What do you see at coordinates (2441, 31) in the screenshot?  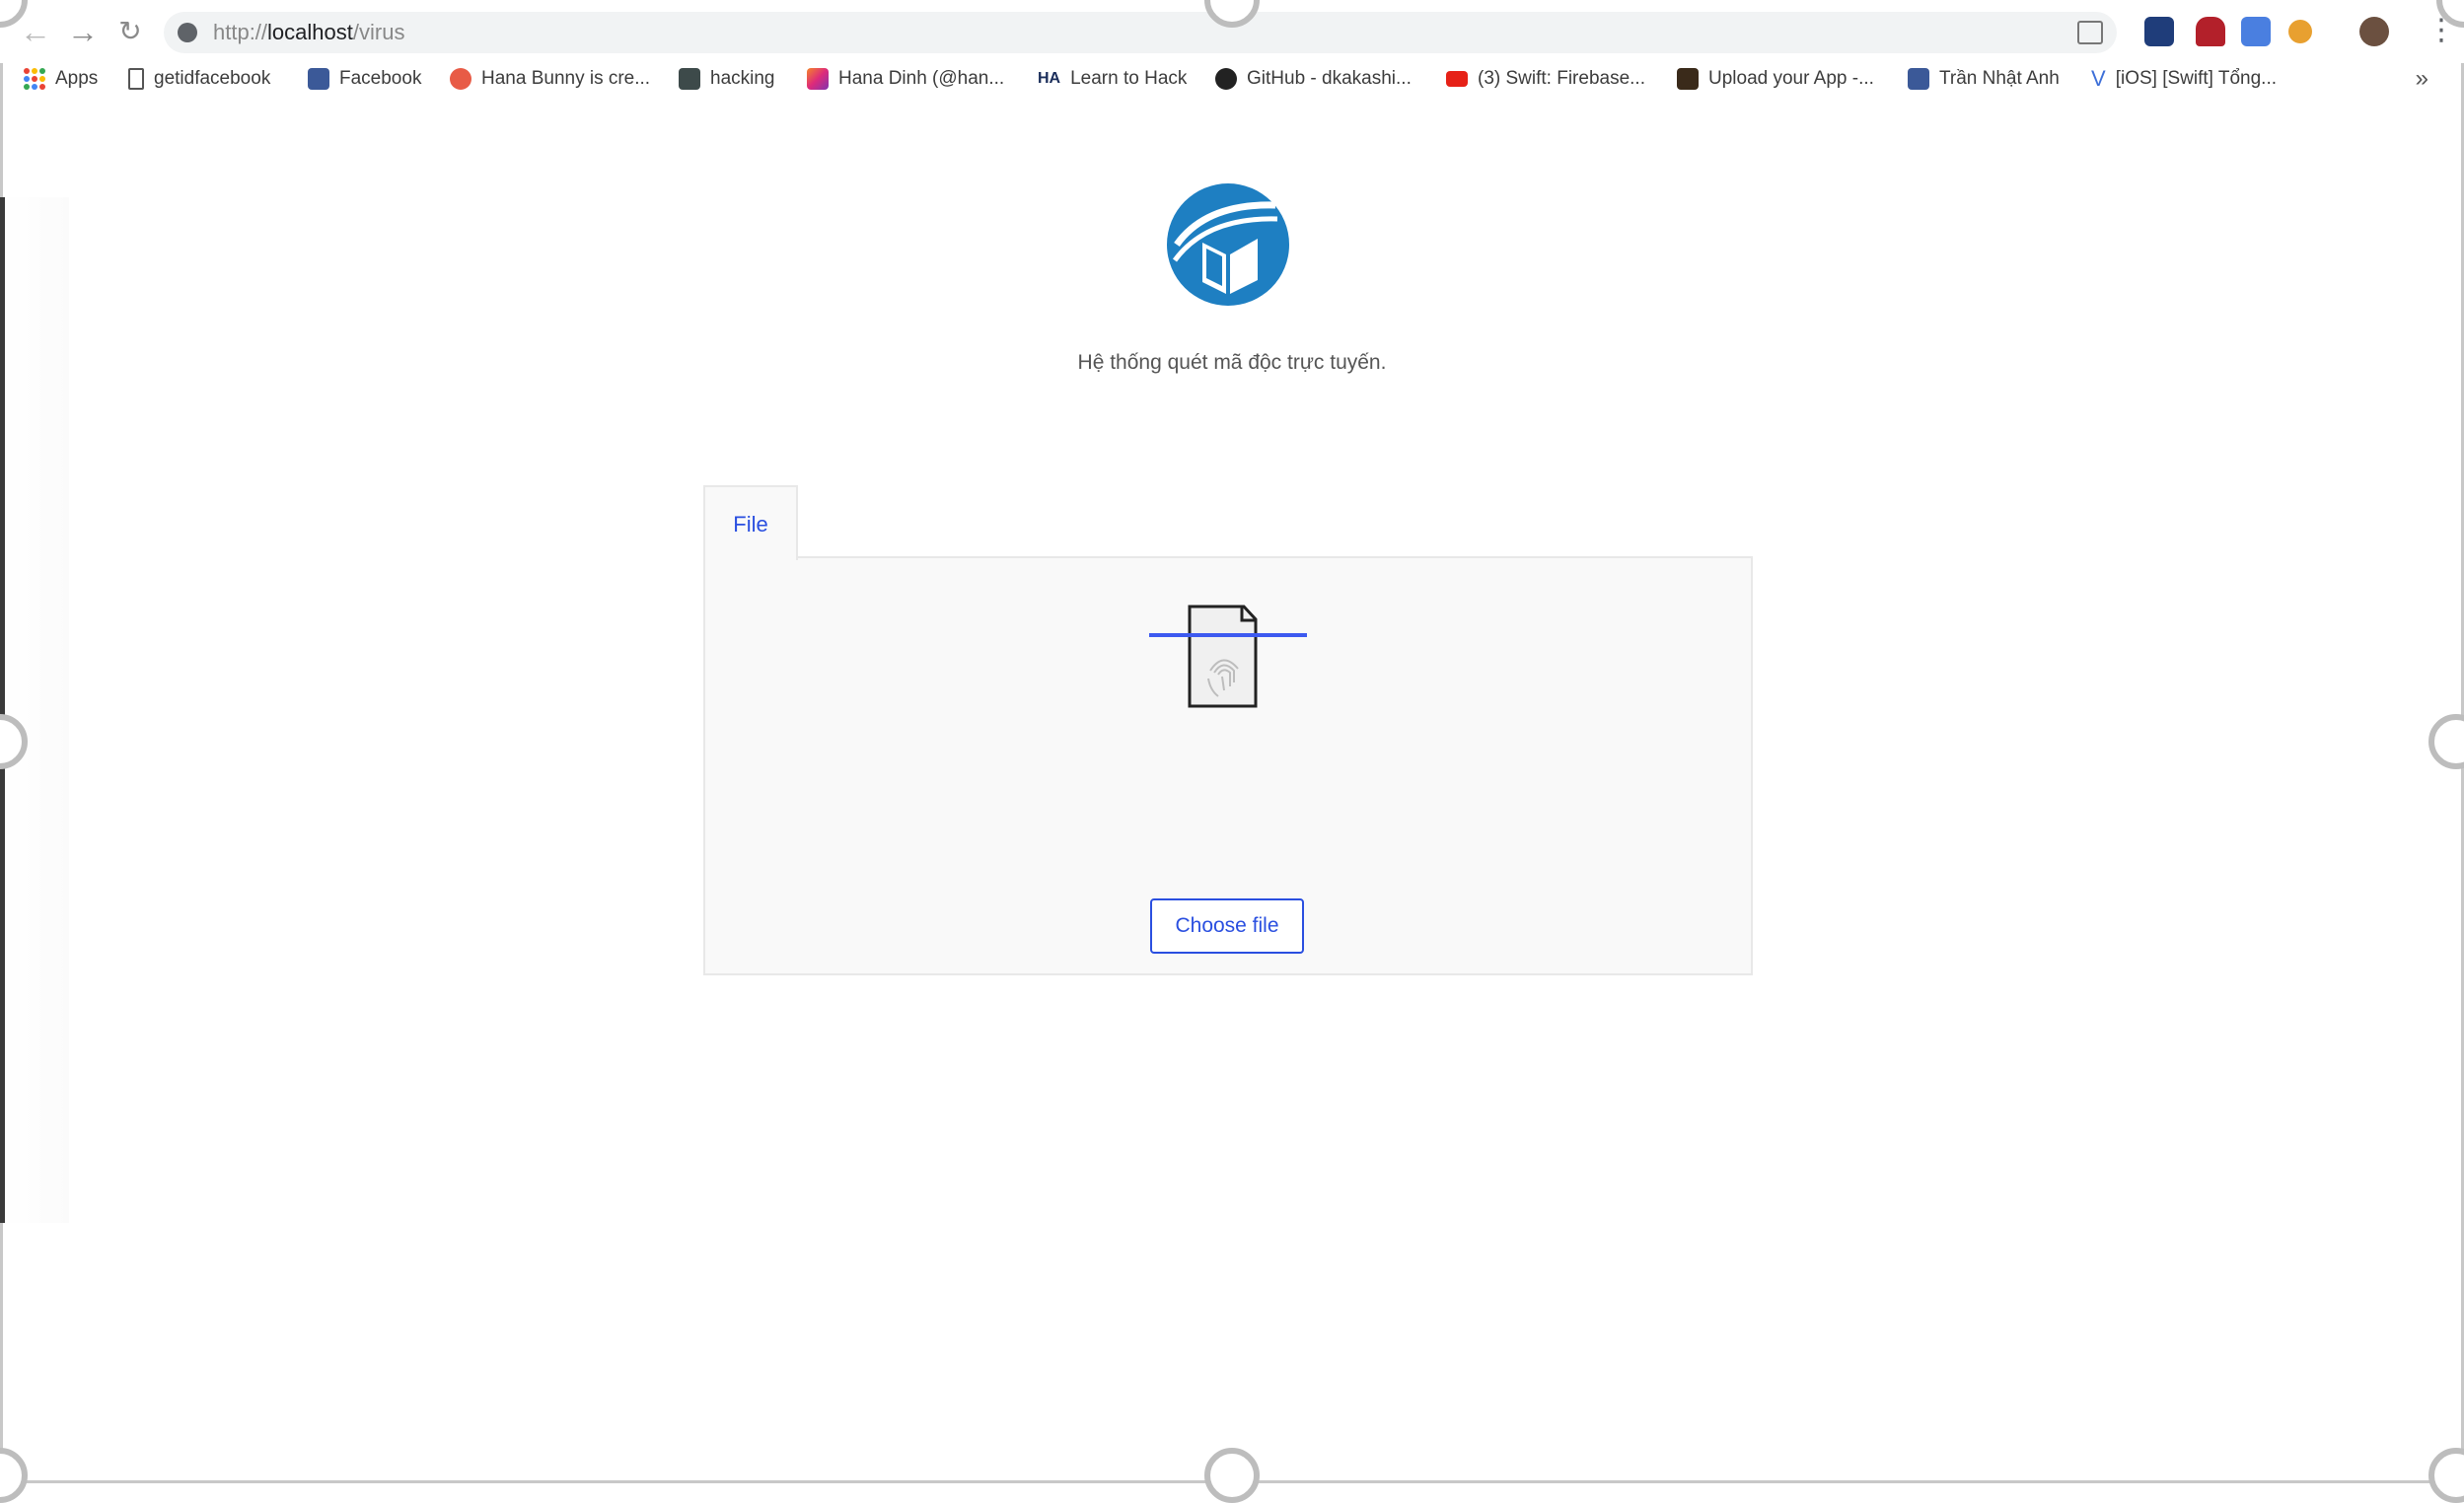 I see `browser-menu-icon: ⋮` at bounding box center [2441, 31].